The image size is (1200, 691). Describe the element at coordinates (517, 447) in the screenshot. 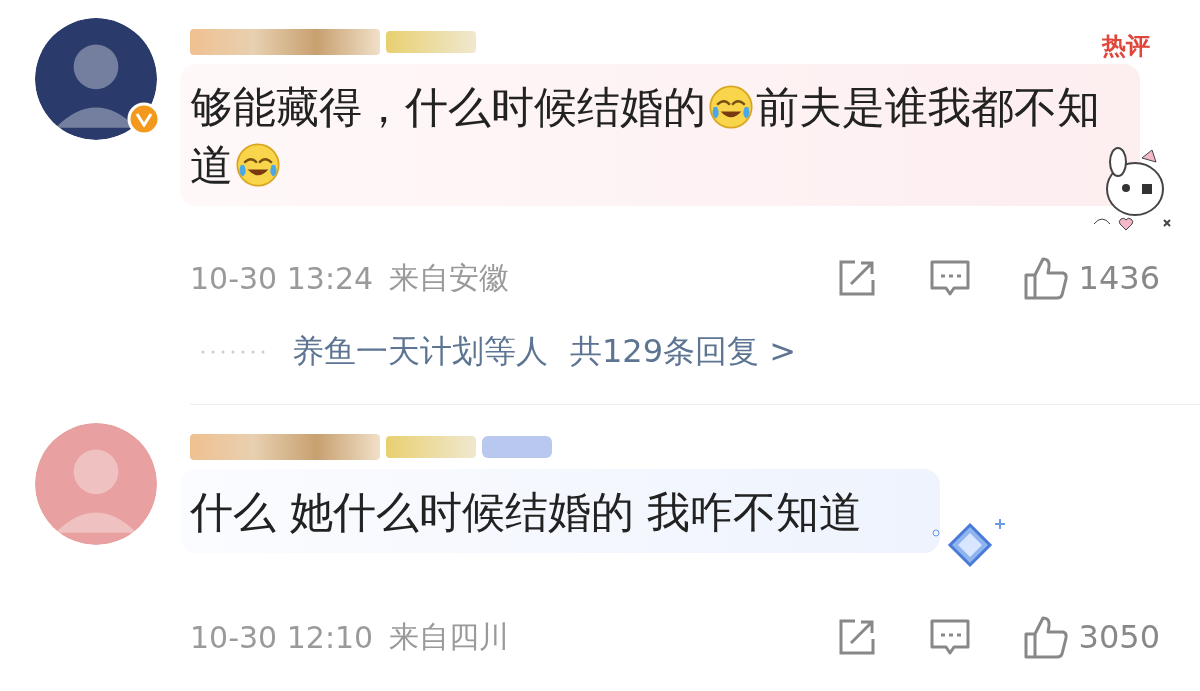

I see `blurred-level-badge` at that location.